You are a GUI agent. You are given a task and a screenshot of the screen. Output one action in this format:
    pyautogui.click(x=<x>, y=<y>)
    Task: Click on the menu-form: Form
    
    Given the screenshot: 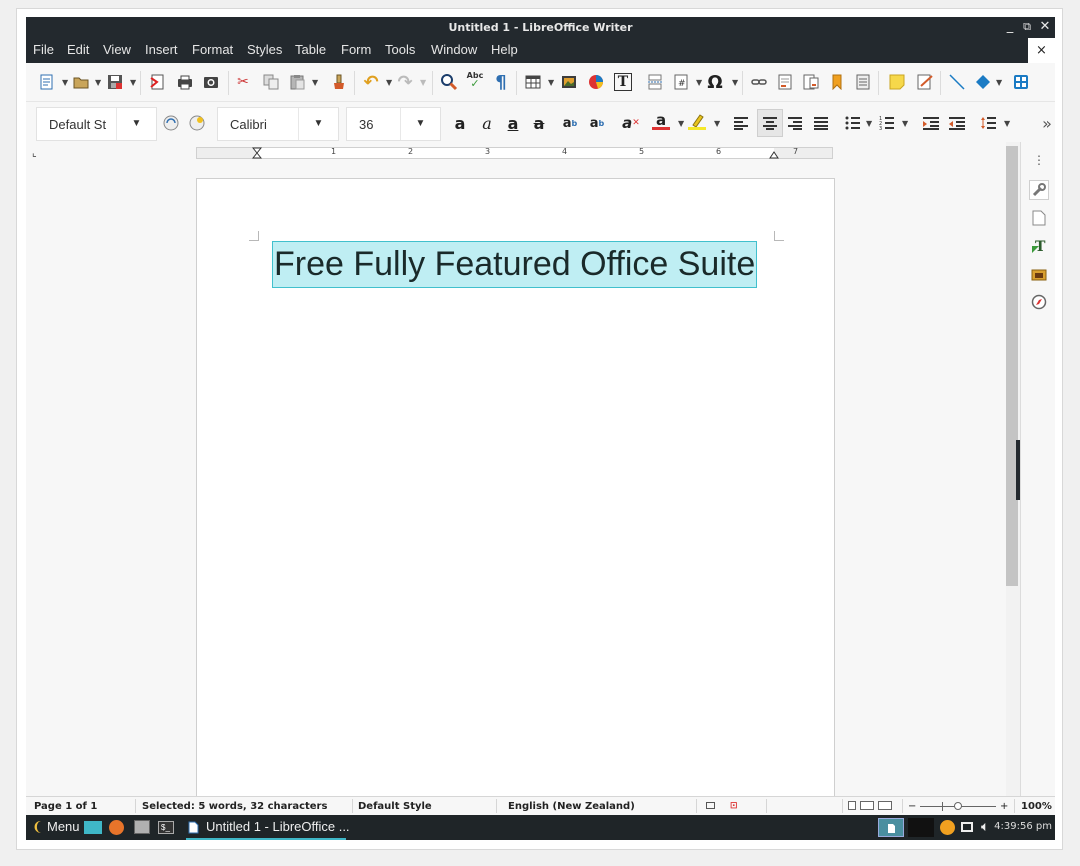 What is the action you would take?
    pyautogui.click(x=356, y=49)
    